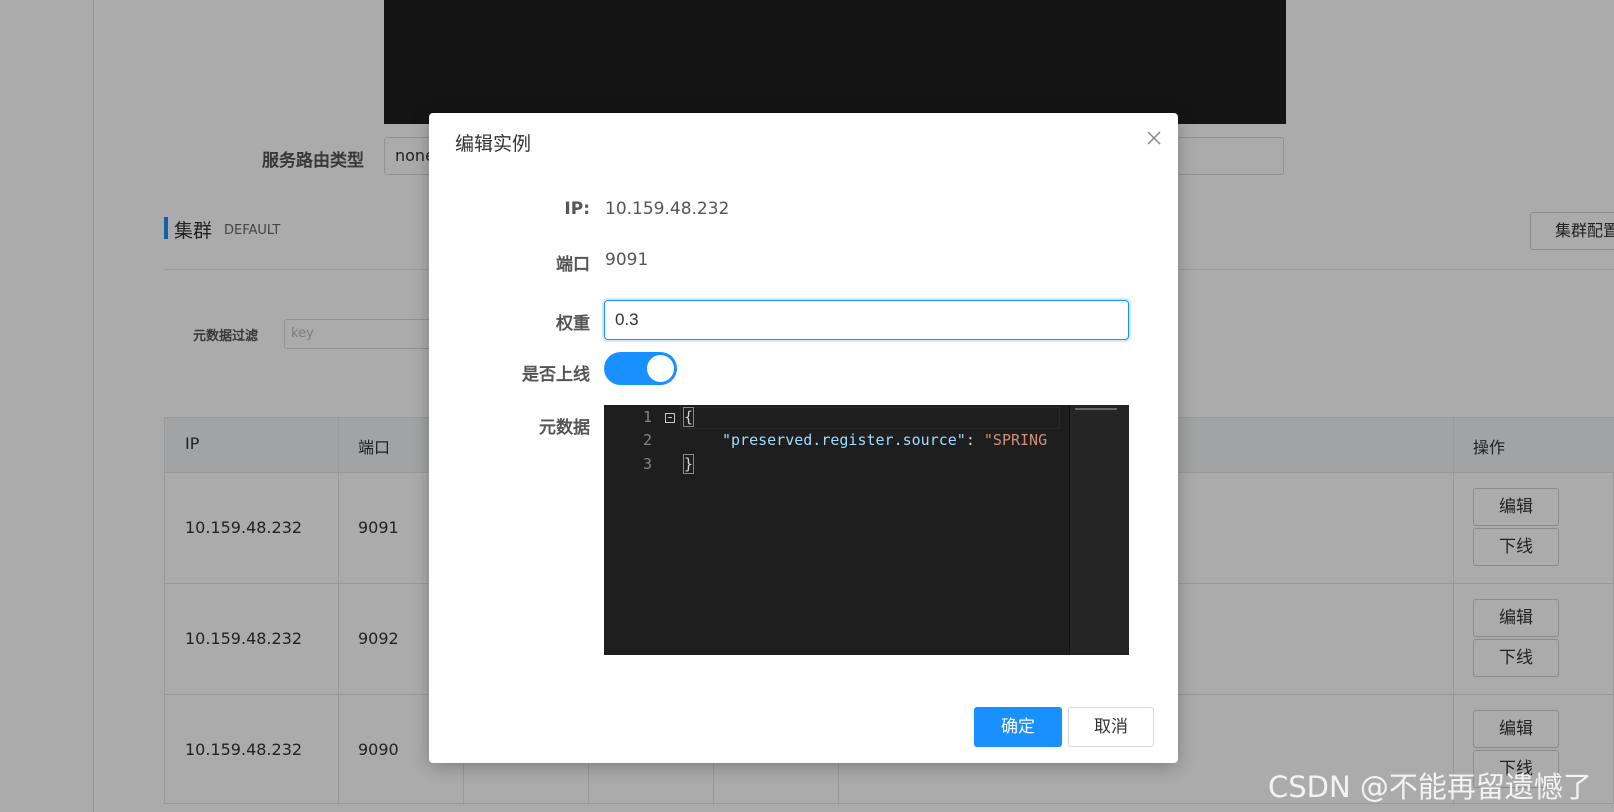  Describe the element at coordinates (1154, 138) in the screenshot. I see `close-icon` at that location.